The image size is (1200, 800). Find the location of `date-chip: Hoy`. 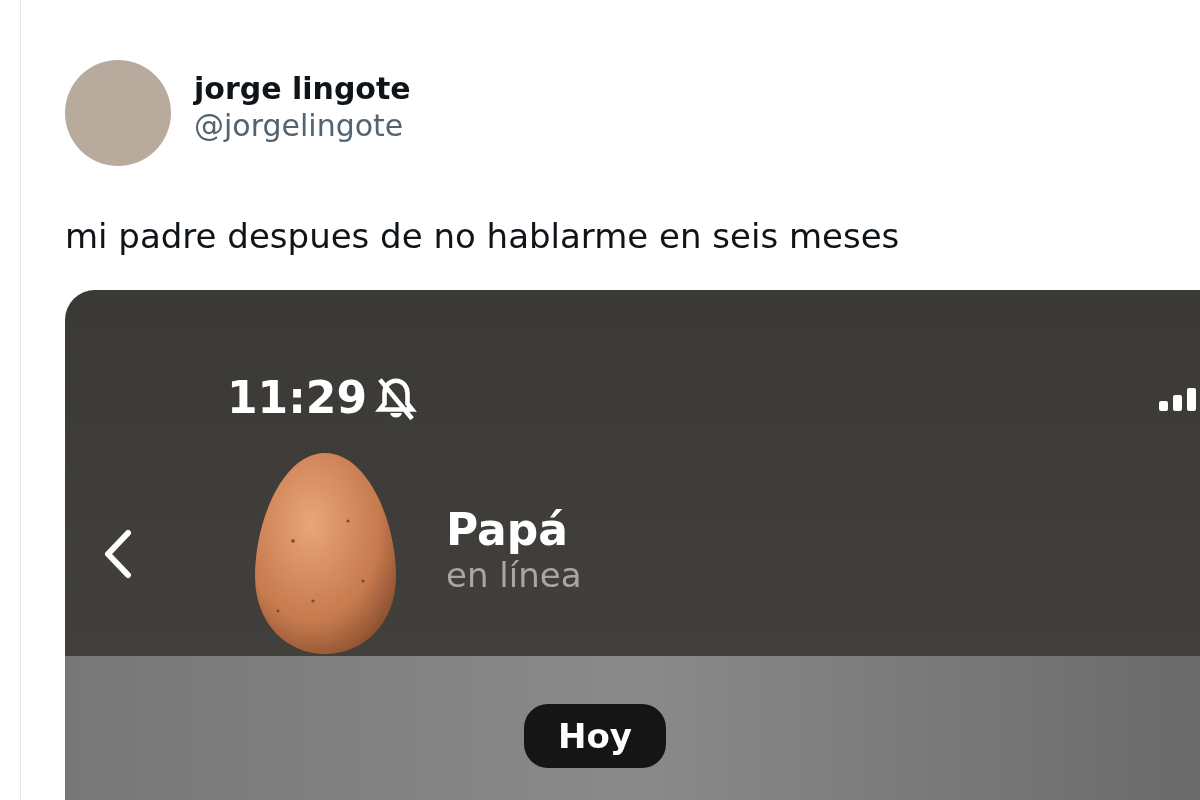

date-chip: Hoy is located at coordinates (595, 736).